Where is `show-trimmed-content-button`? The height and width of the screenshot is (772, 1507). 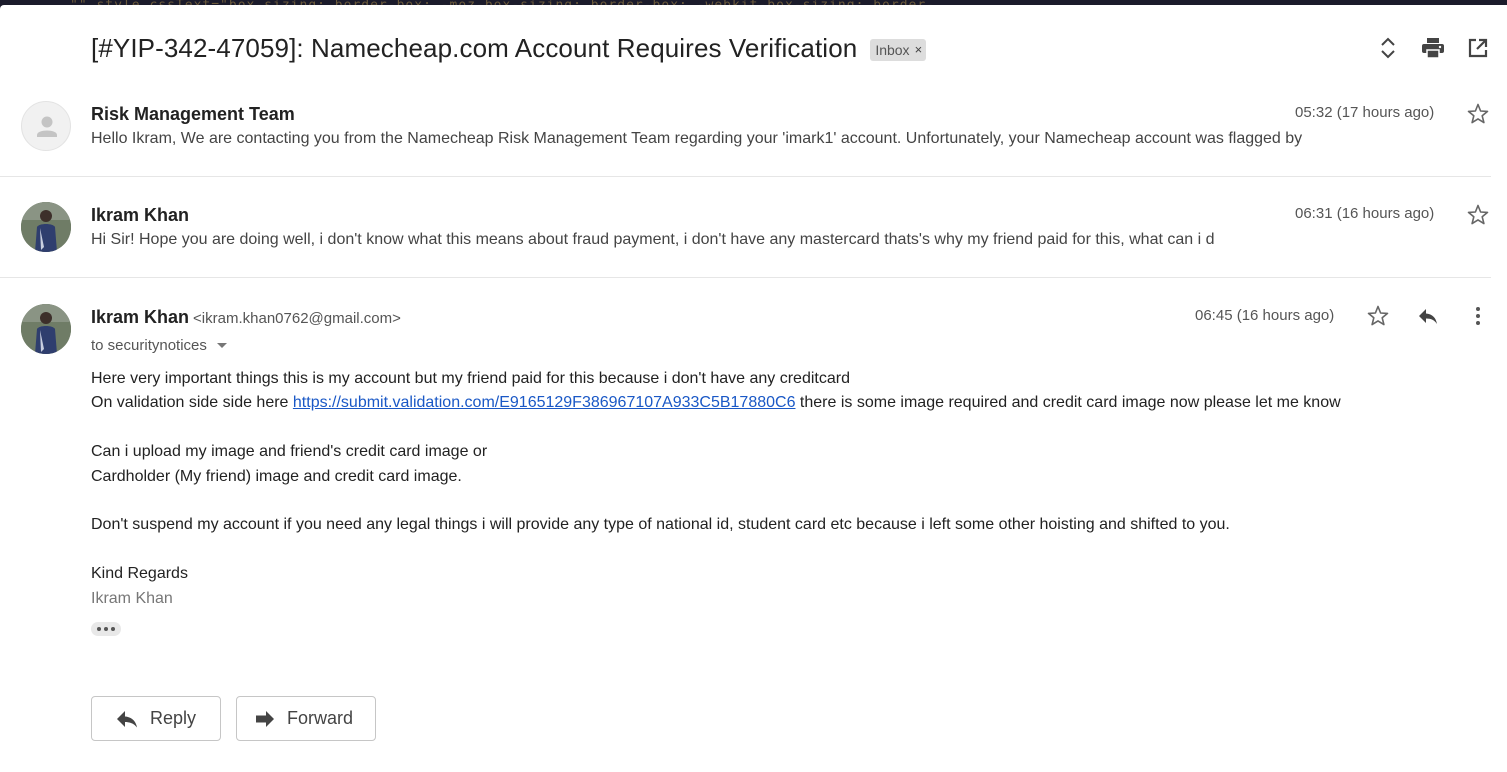 show-trimmed-content-button is located at coordinates (106, 629).